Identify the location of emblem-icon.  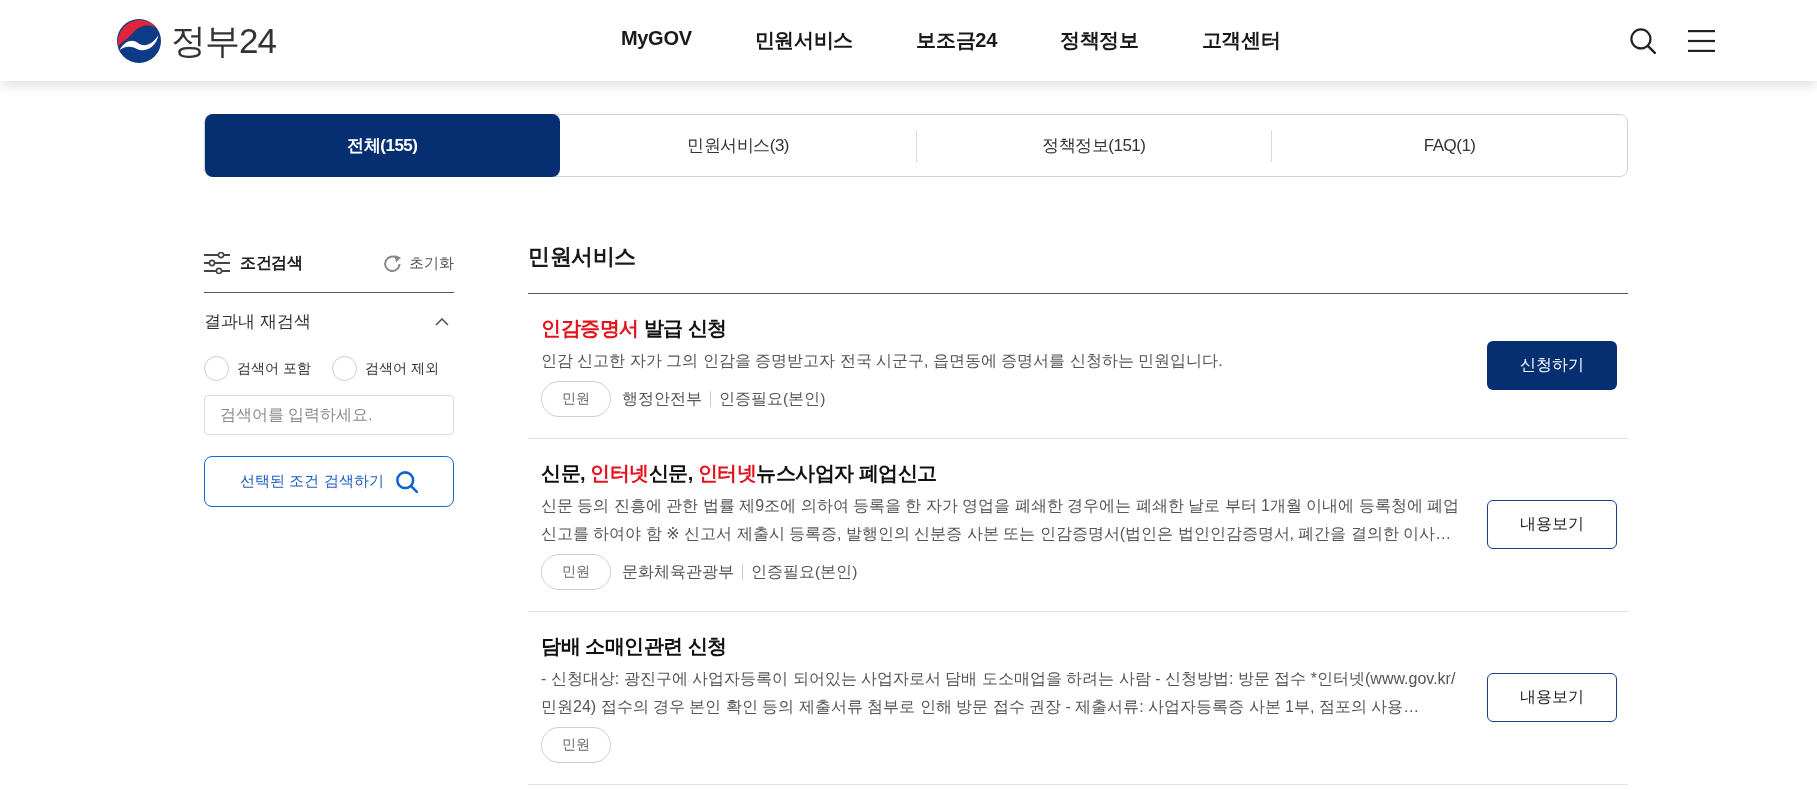
(139, 40).